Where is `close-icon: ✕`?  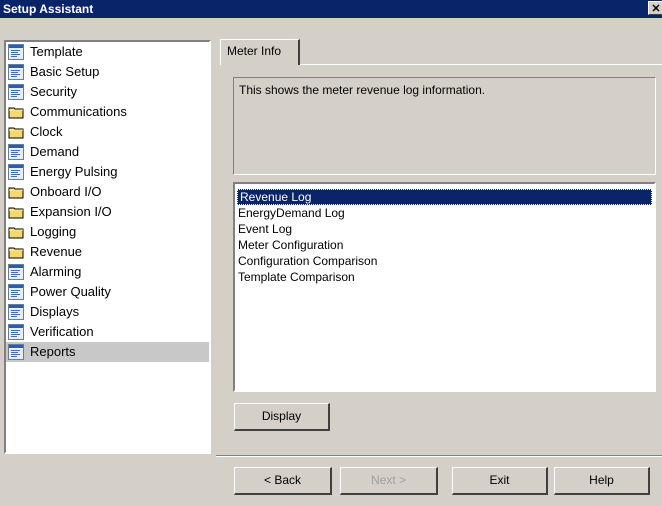
close-icon: ✕ is located at coordinates (656, 9).